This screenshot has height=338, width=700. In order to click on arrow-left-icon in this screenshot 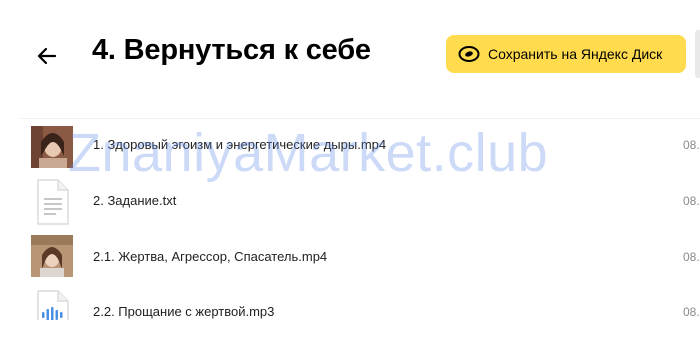, I will do `click(47, 56)`.